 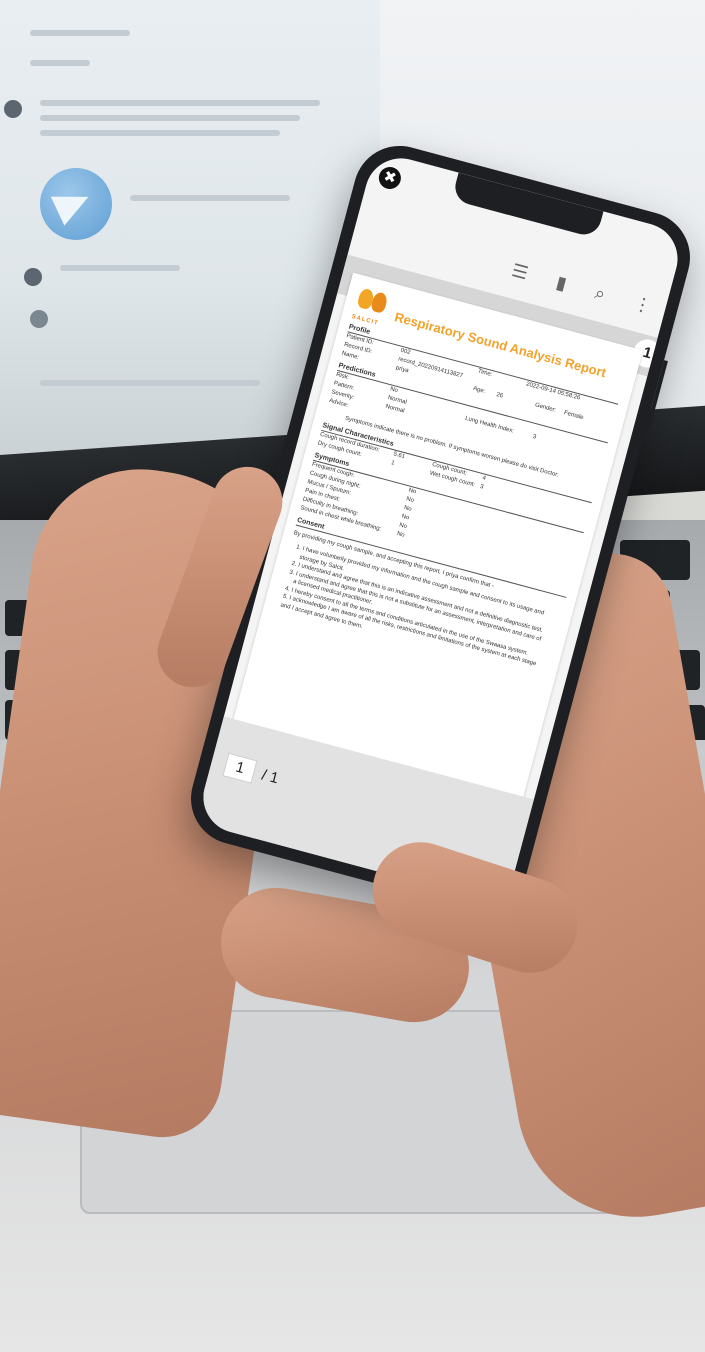 What do you see at coordinates (390, 178) in the screenshot?
I see `close-button: ✖` at bounding box center [390, 178].